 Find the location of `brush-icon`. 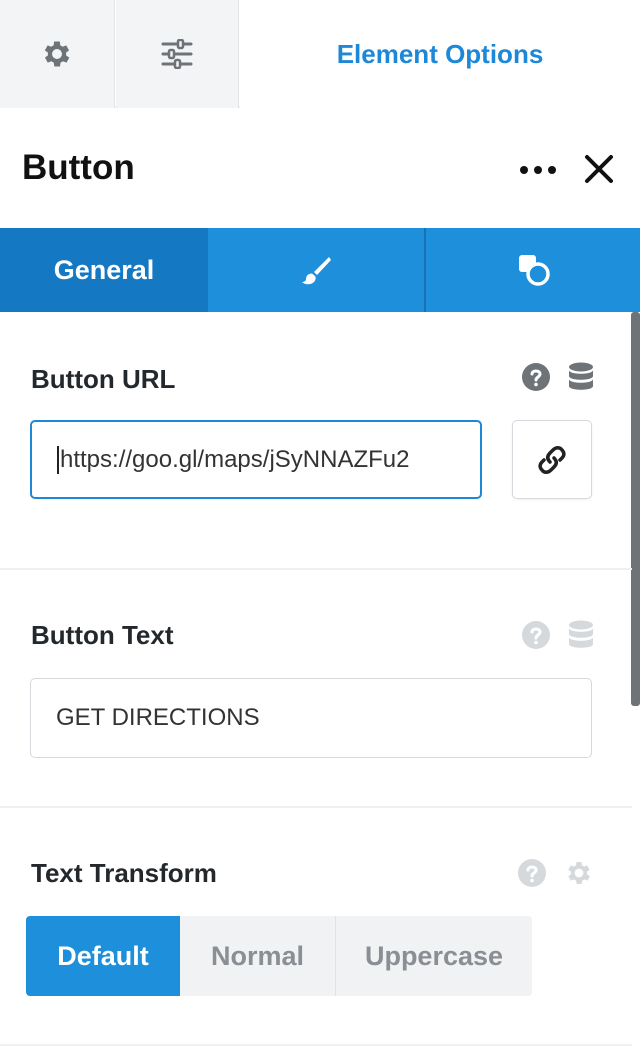

brush-icon is located at coordinates (316, 271).